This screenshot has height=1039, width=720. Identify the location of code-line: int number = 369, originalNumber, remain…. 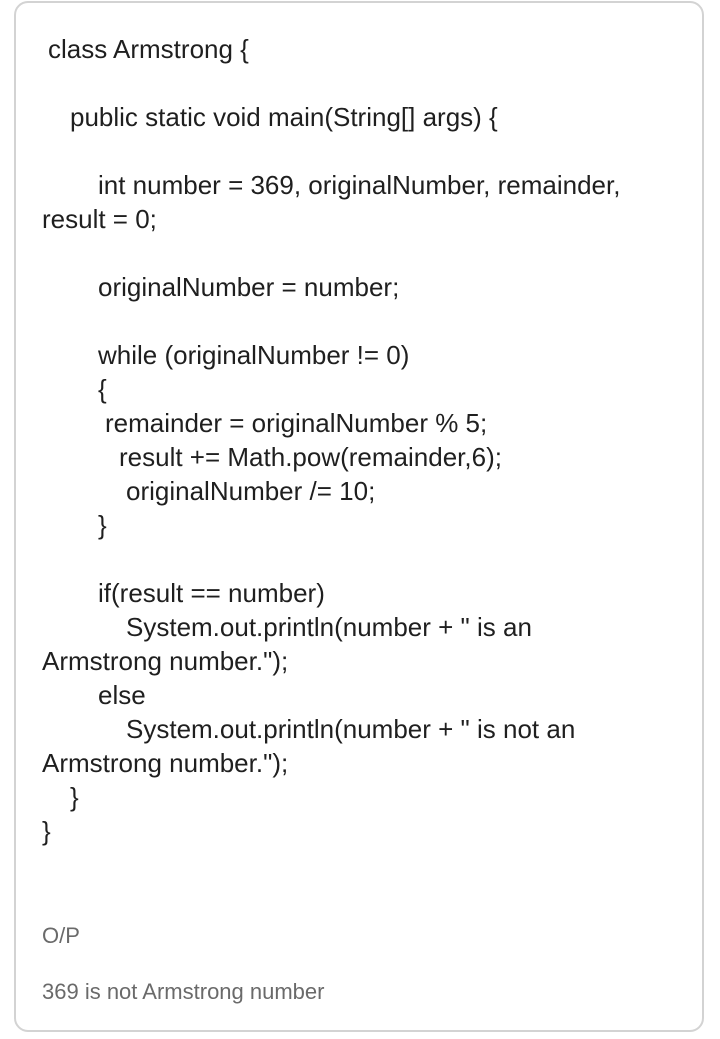
(359, 185).